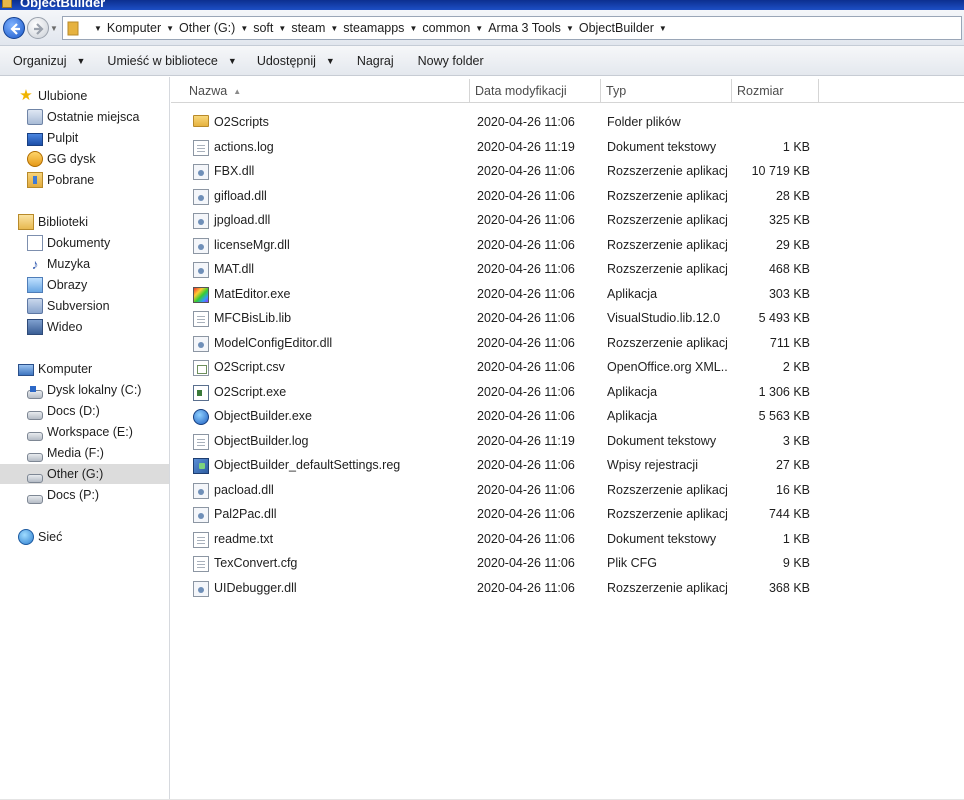  Describe the element at coordinates (666, 91) in the screenshot. I see `column-header-type: Typ` at that location.